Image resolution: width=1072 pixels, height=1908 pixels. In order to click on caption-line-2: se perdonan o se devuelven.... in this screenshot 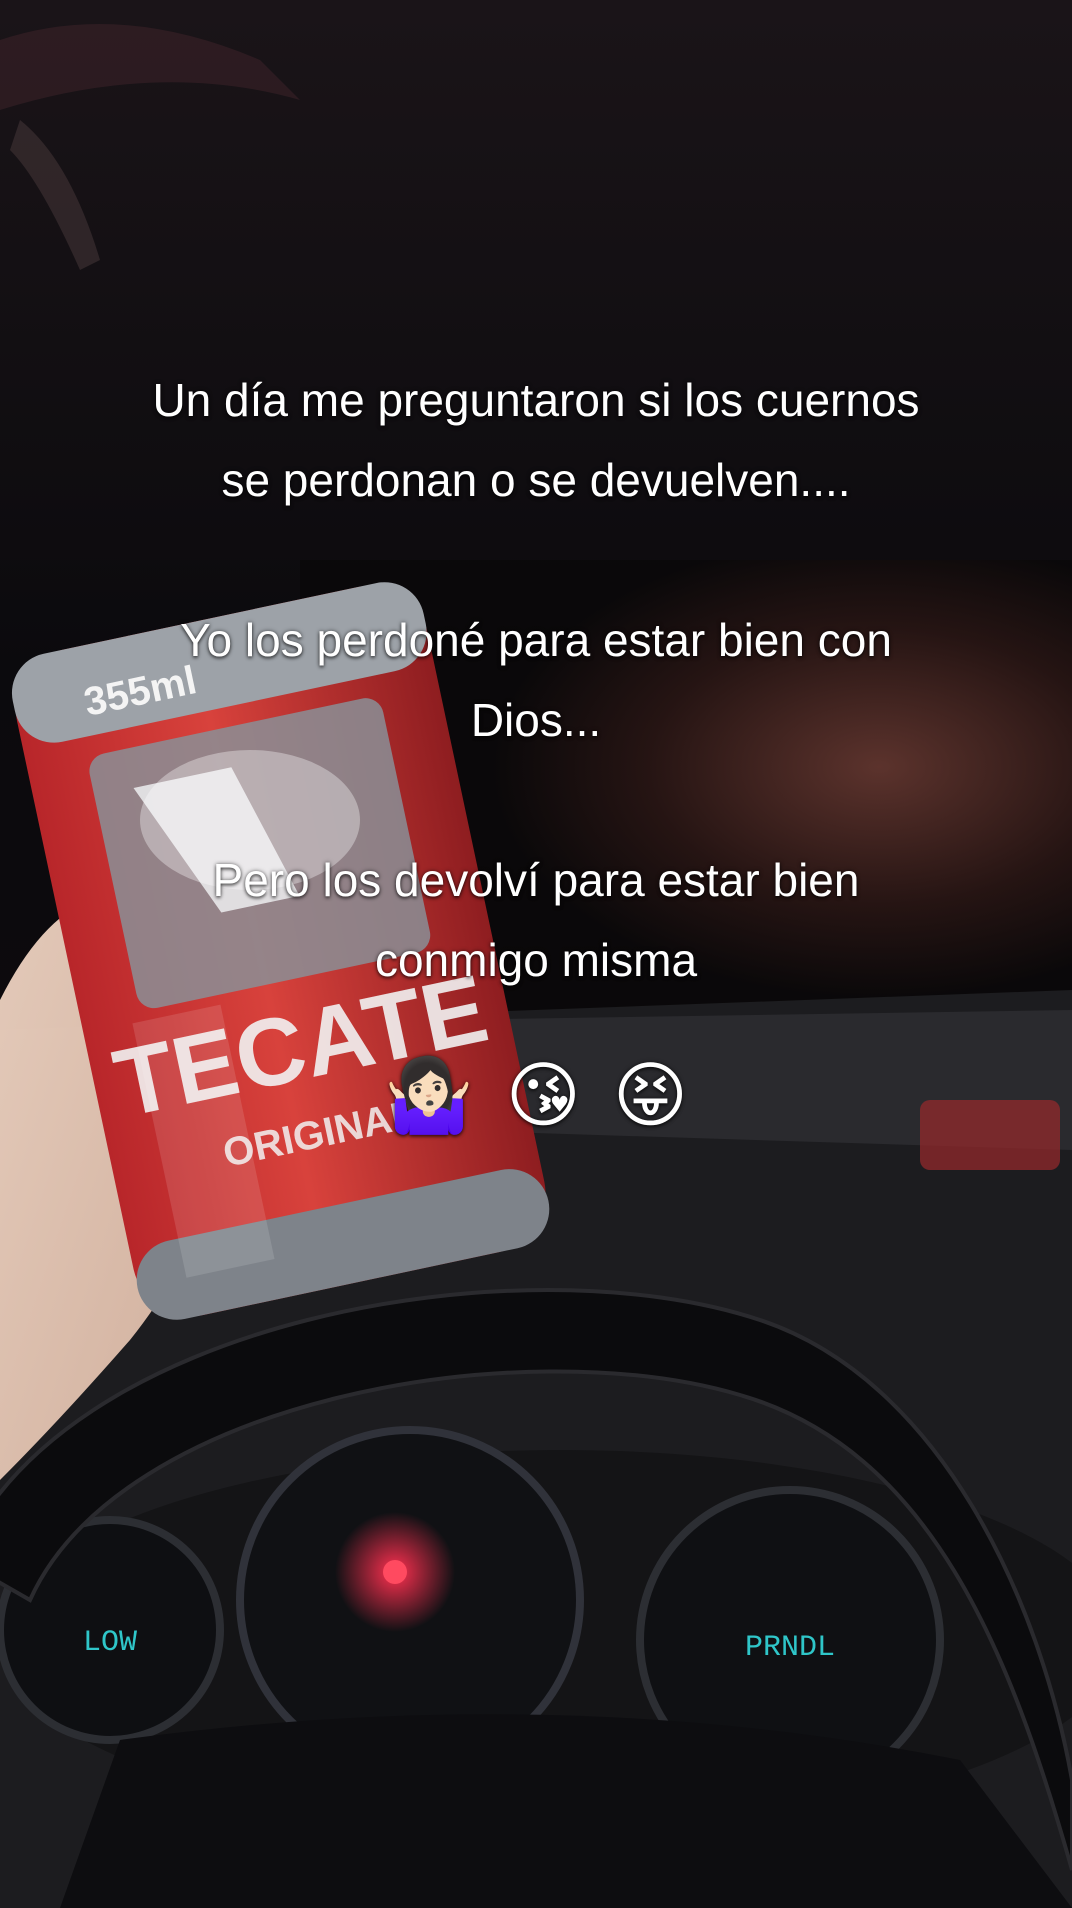, I will do `click(536, 480)`.